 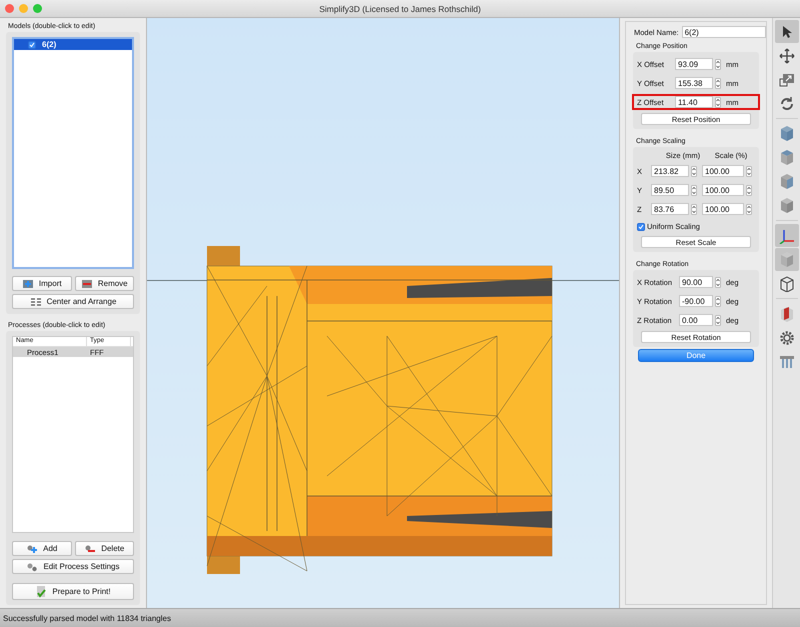 What do you see at coordinates (786, 104) in the screenshot?
I see `rotate-icon` at bounding box center [786, 104].